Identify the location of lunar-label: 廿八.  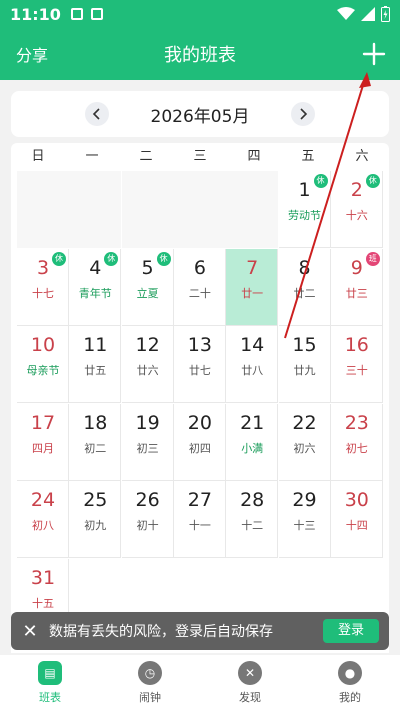
(252, 370).